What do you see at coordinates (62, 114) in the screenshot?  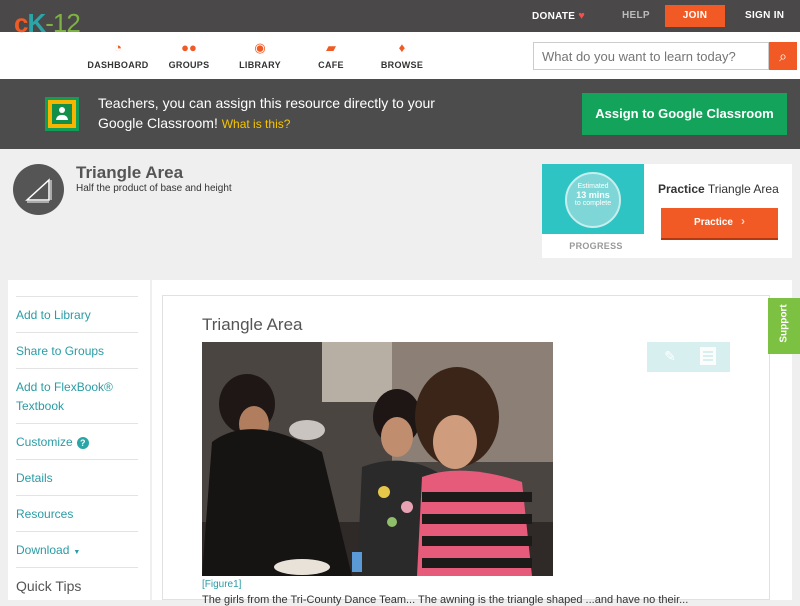 I see `google-classroom-icon` at bounding box center [62, 114].